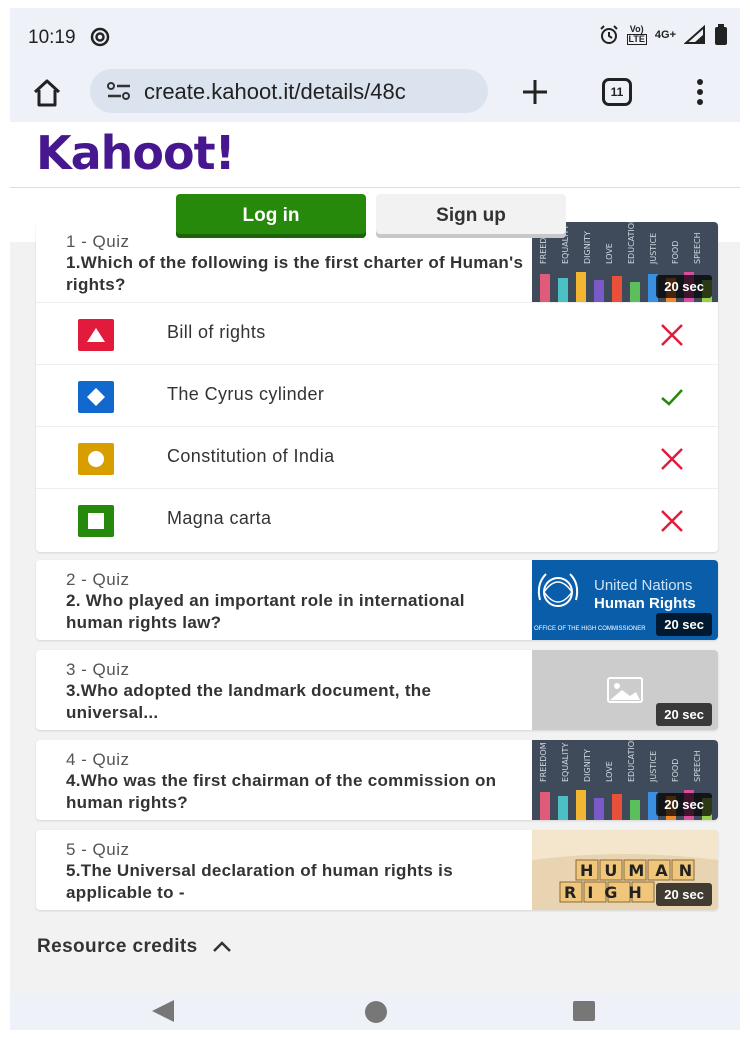 The image size is (750, 1038). What do you see at coordinates (377, 457) in the screenshot?
I see `answer-row: Constitution of India` at bounding box center [377, 457].